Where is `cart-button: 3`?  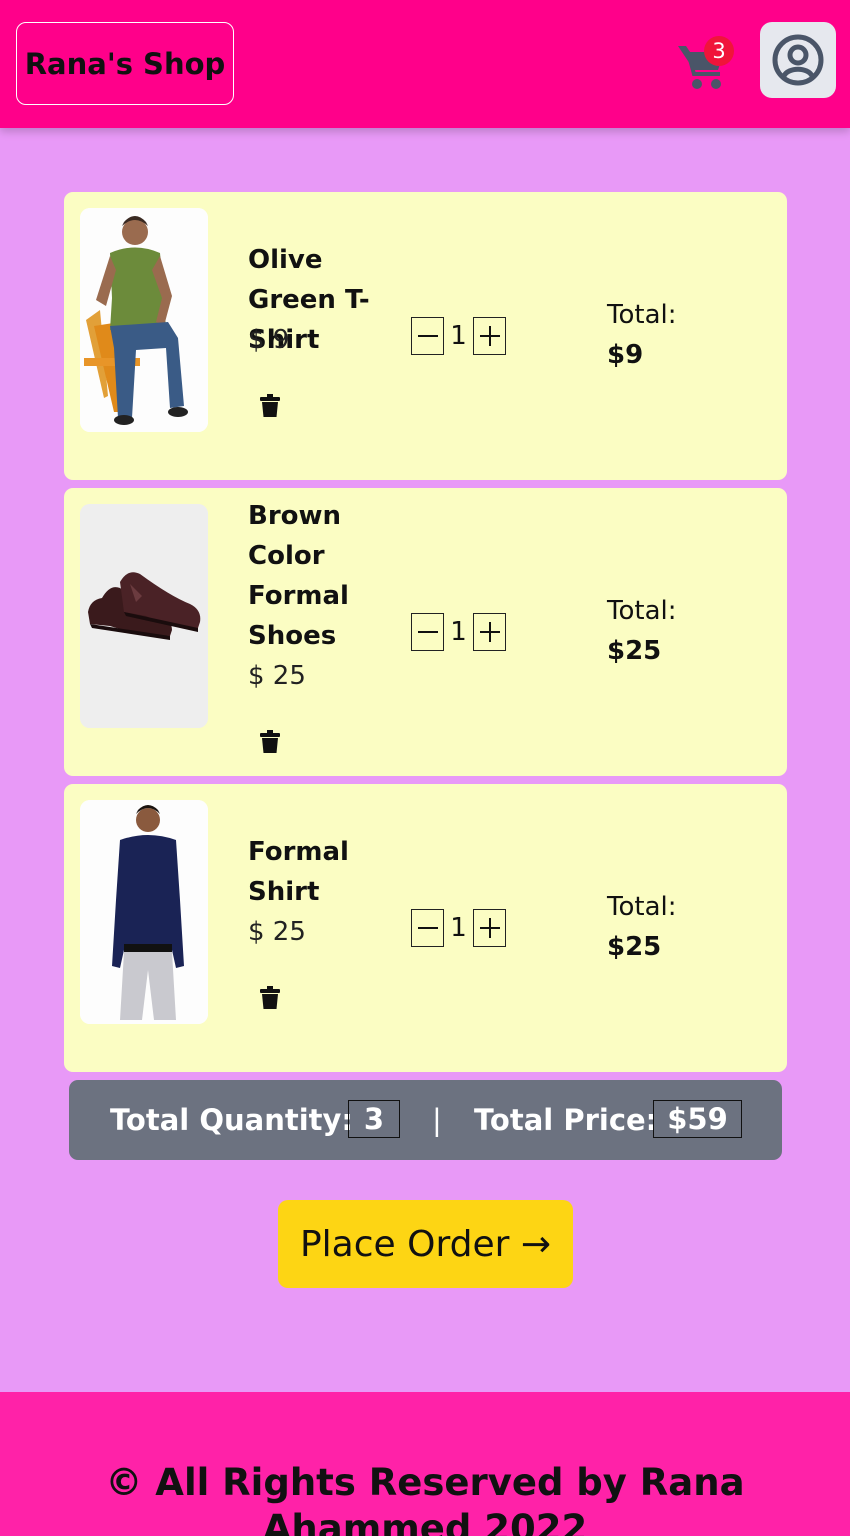
cart-button: 3 is located at coordinates (705, 64).